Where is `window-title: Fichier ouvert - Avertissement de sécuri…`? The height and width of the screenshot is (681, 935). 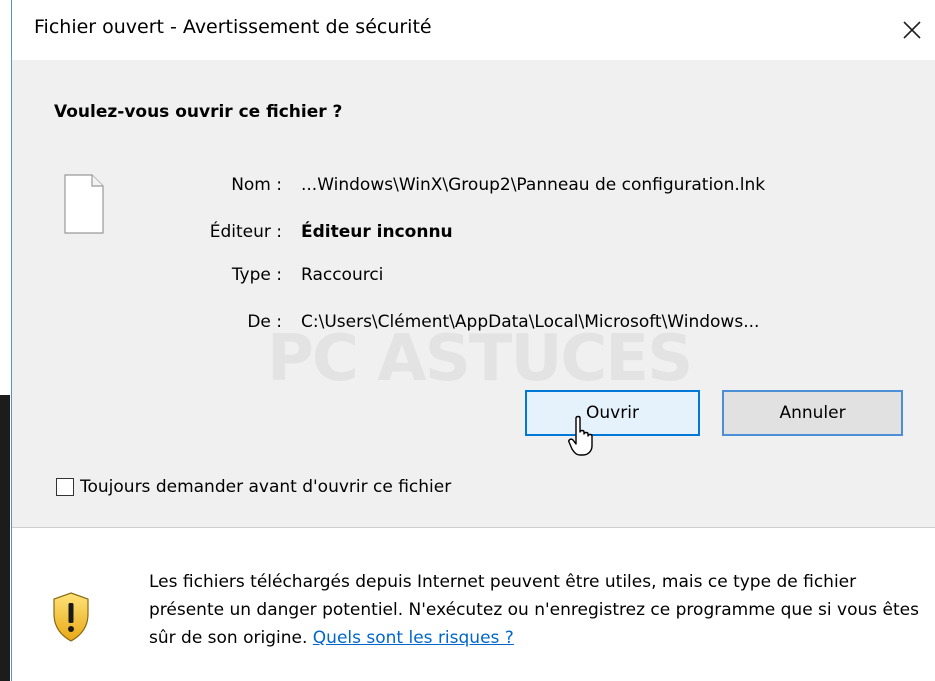
window-title: Fichier ouvert - Avertissement de sécuri… is located at coordinates (233, 27).